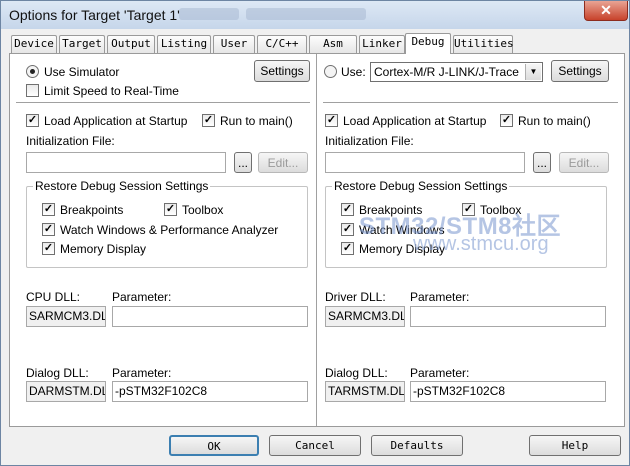 The height and width of the screenshot is (466, 630). What do you see at coordinates (142, 297) in the screenshot?
I see `cpu-parameter-label: Parameter:` at bounding box center [142, 297].